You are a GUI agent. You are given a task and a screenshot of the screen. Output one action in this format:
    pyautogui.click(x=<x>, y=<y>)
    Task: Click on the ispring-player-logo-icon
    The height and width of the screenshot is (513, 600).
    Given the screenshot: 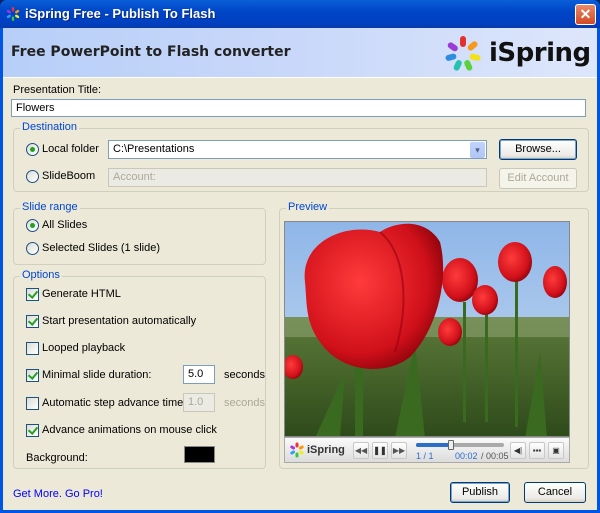 What is the action you would take?
    pyautogui.click(x=297, y=450)
    